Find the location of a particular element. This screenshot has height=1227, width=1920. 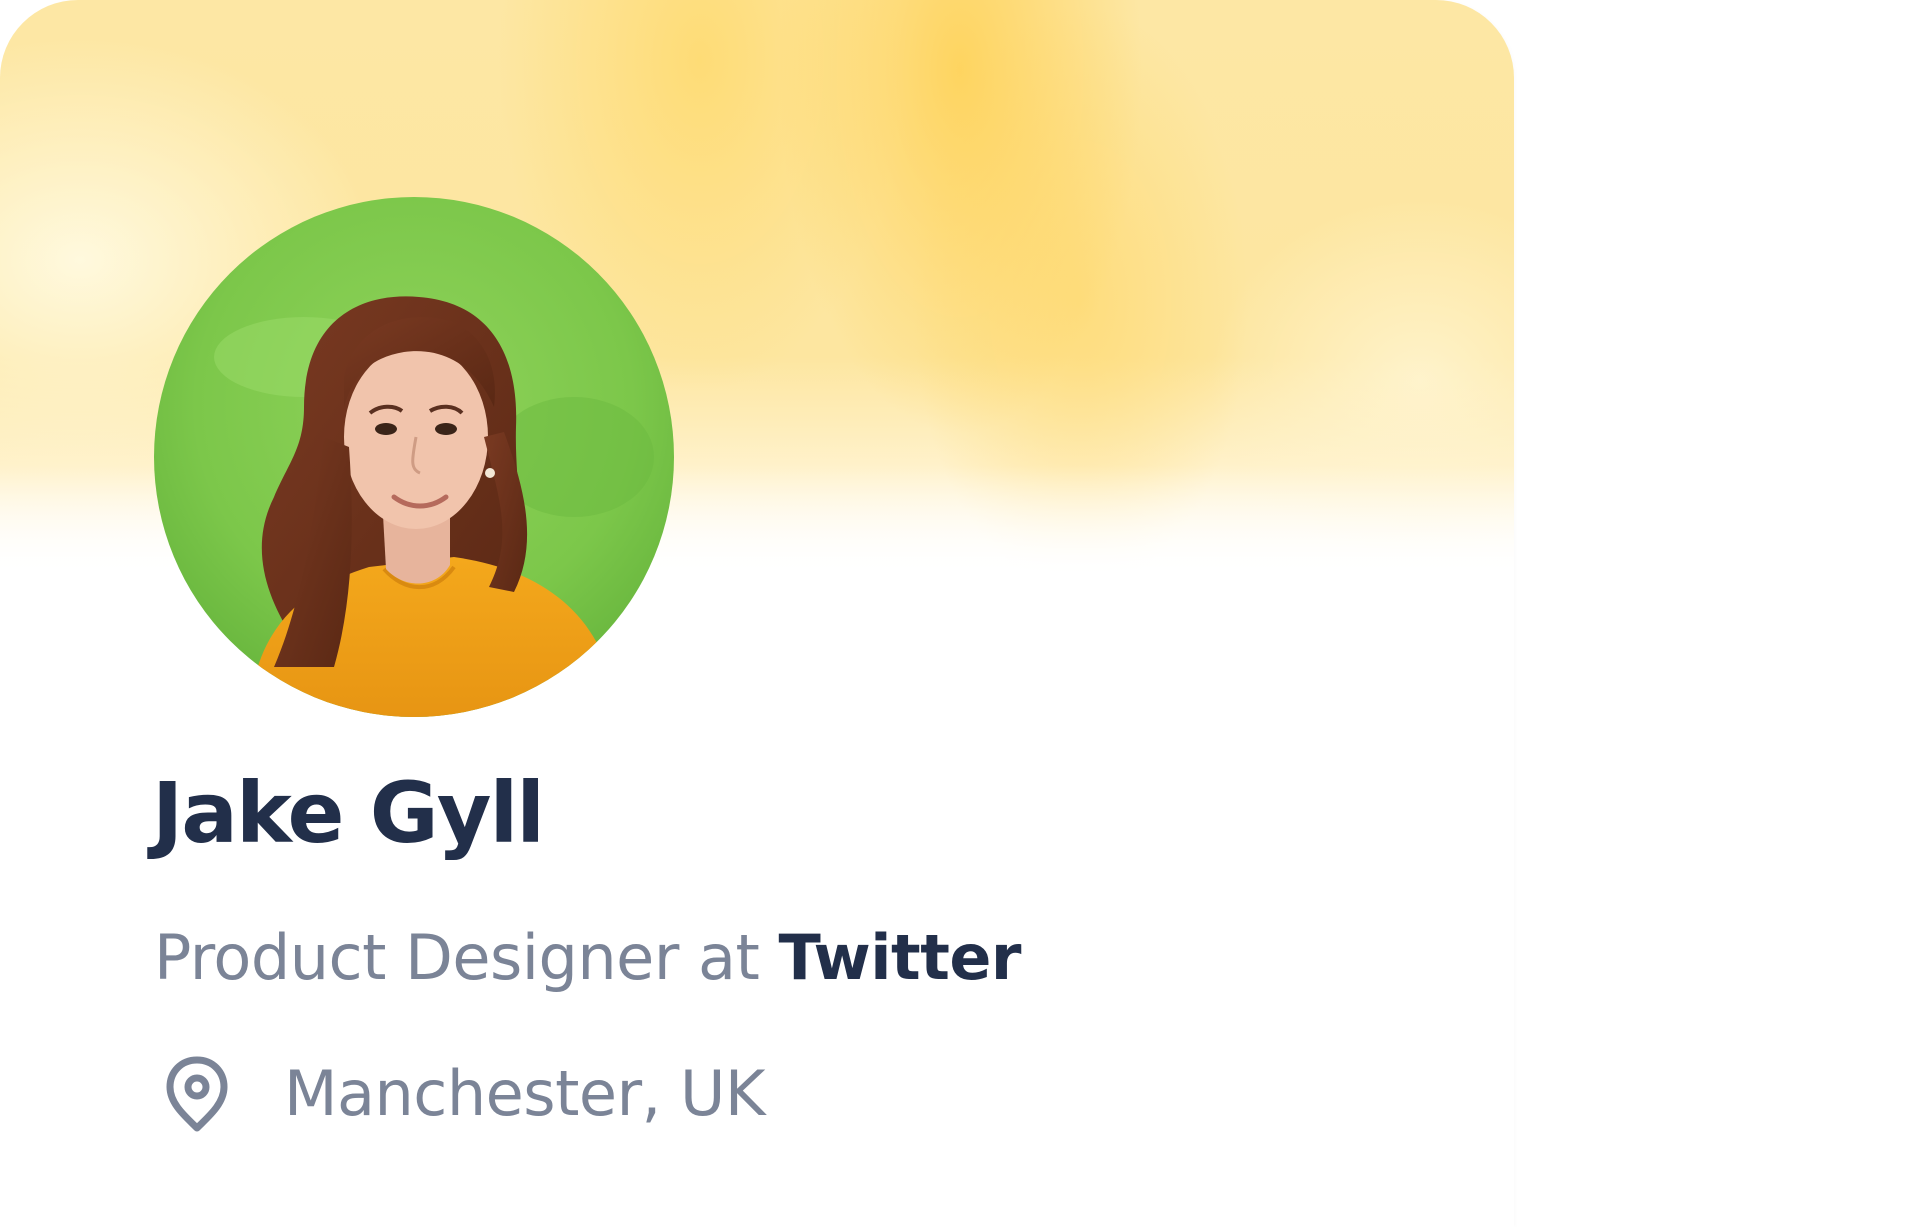

location-text: Manchester, UK is located at coordinates (525, 1093).